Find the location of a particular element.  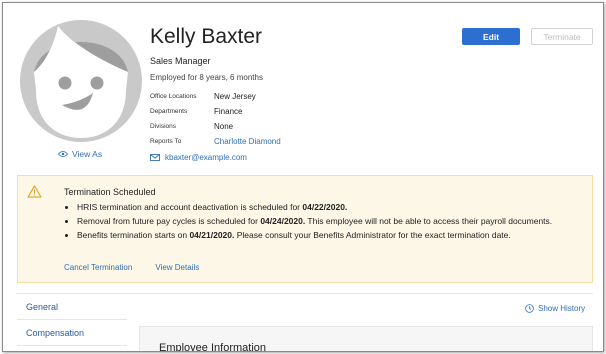

alert-heading: Termination Scheduled is located at coordinates (110, 192).